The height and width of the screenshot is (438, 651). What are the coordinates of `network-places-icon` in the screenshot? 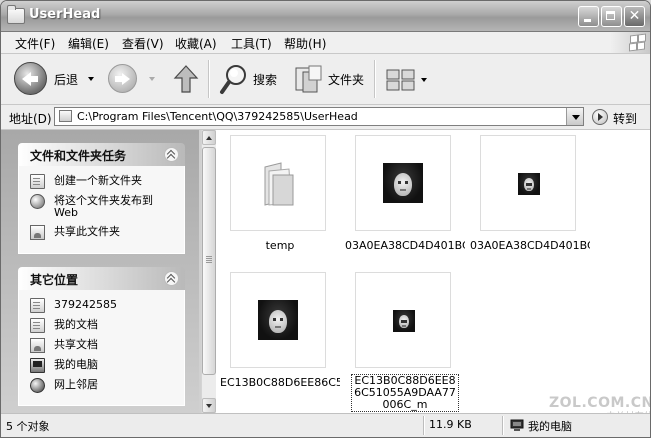 It's located at (37, 385).